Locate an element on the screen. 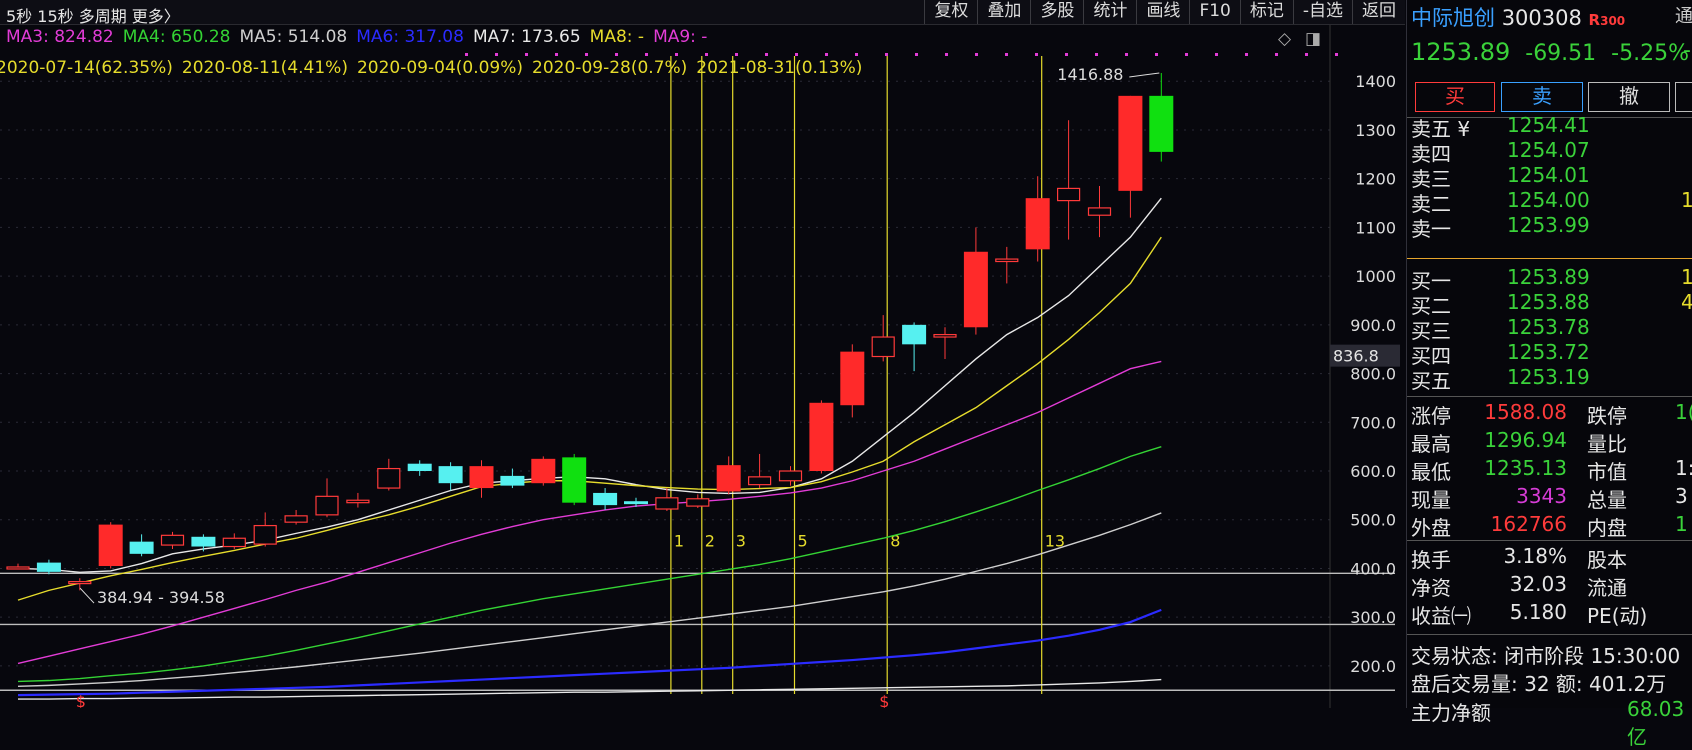 The height and width of the screenshot is (750, 1692). more-trade-button is located at coordinates (1683, 97).